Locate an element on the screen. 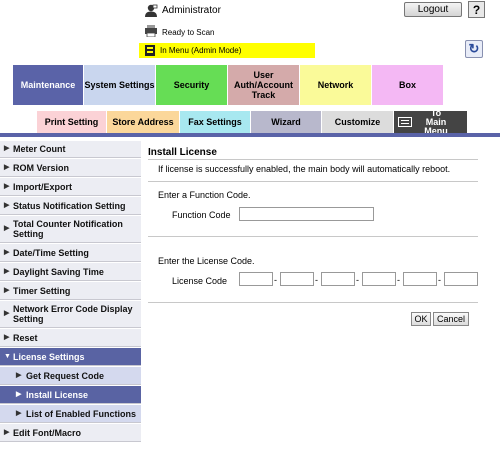 The width and height of the screenshot is (500, 449). tab-to-main-menu: To Main Menu is located at coordinates (430, 121).